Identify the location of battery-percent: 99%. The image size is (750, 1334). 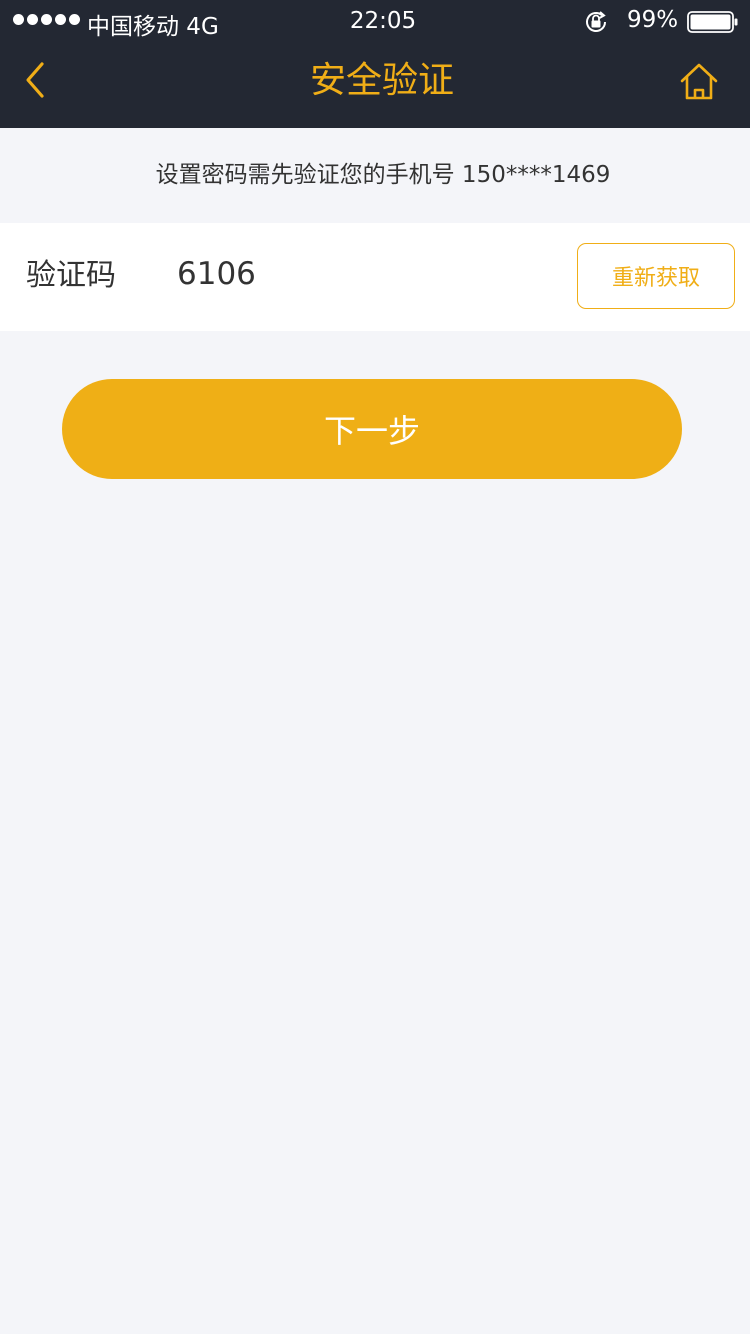
(653, 20).